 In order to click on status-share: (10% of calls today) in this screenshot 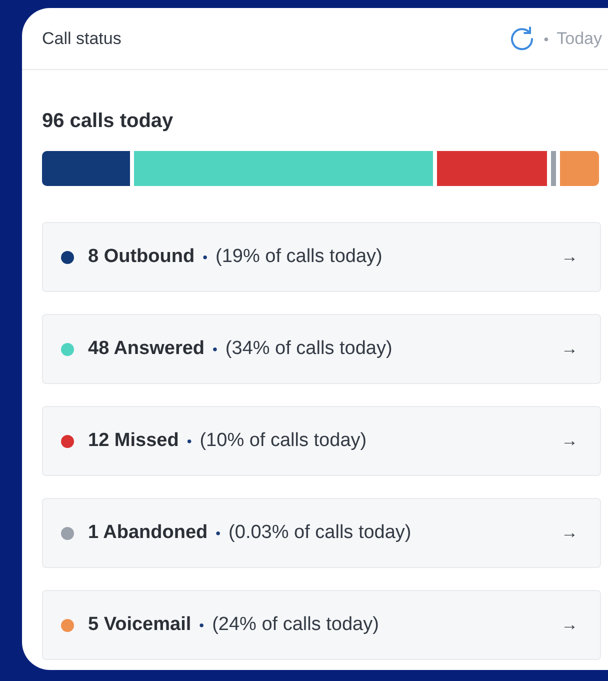, I will do `click(284, 441)`.